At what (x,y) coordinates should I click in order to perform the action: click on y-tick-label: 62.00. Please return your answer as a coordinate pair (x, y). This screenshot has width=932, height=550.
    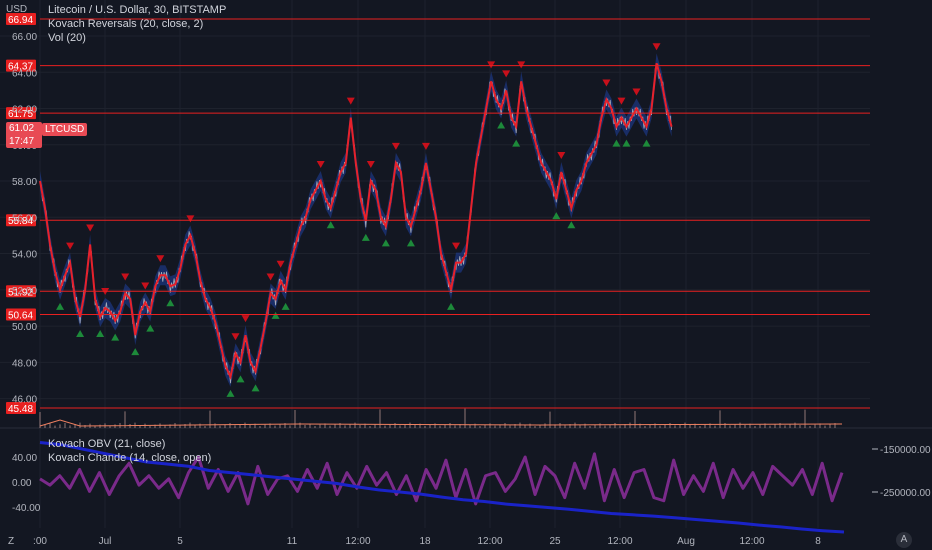
    Looking at the image, I should click on (24, 110).